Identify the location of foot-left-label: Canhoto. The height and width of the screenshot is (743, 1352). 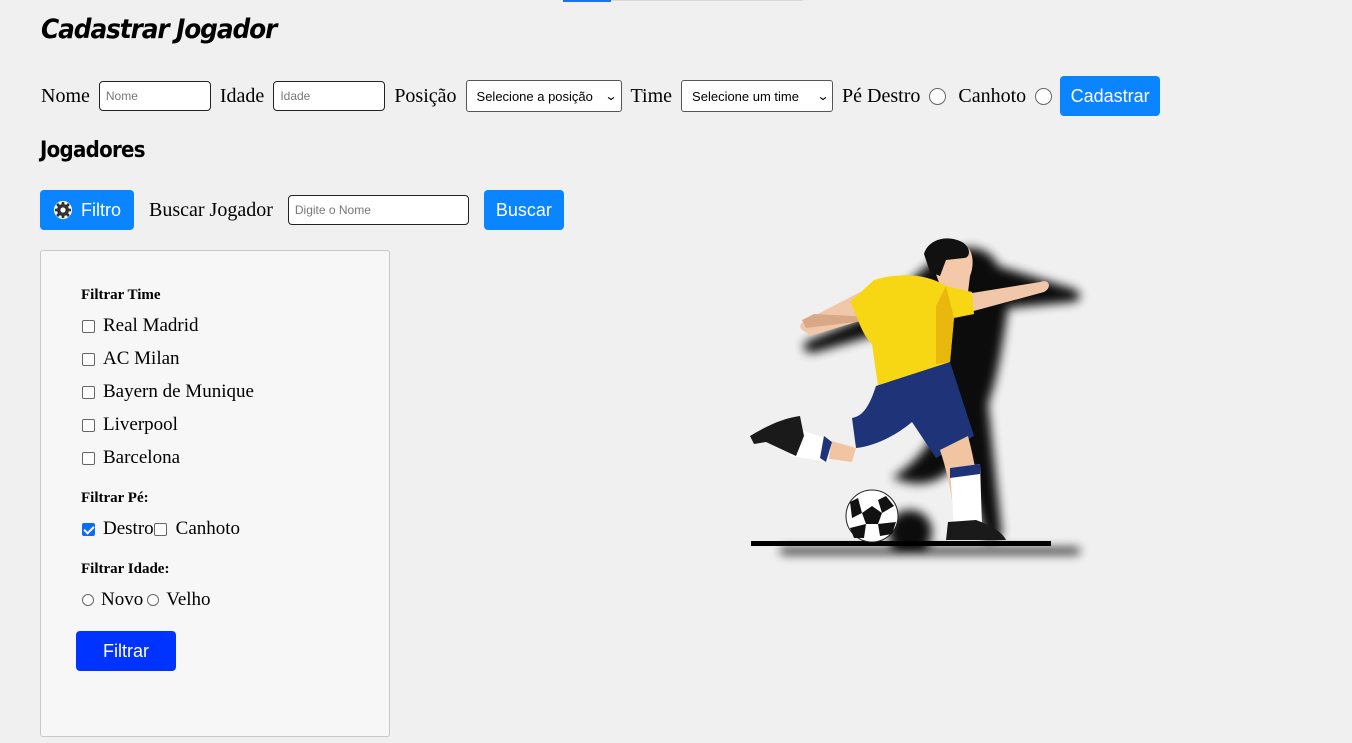
(992, 95).